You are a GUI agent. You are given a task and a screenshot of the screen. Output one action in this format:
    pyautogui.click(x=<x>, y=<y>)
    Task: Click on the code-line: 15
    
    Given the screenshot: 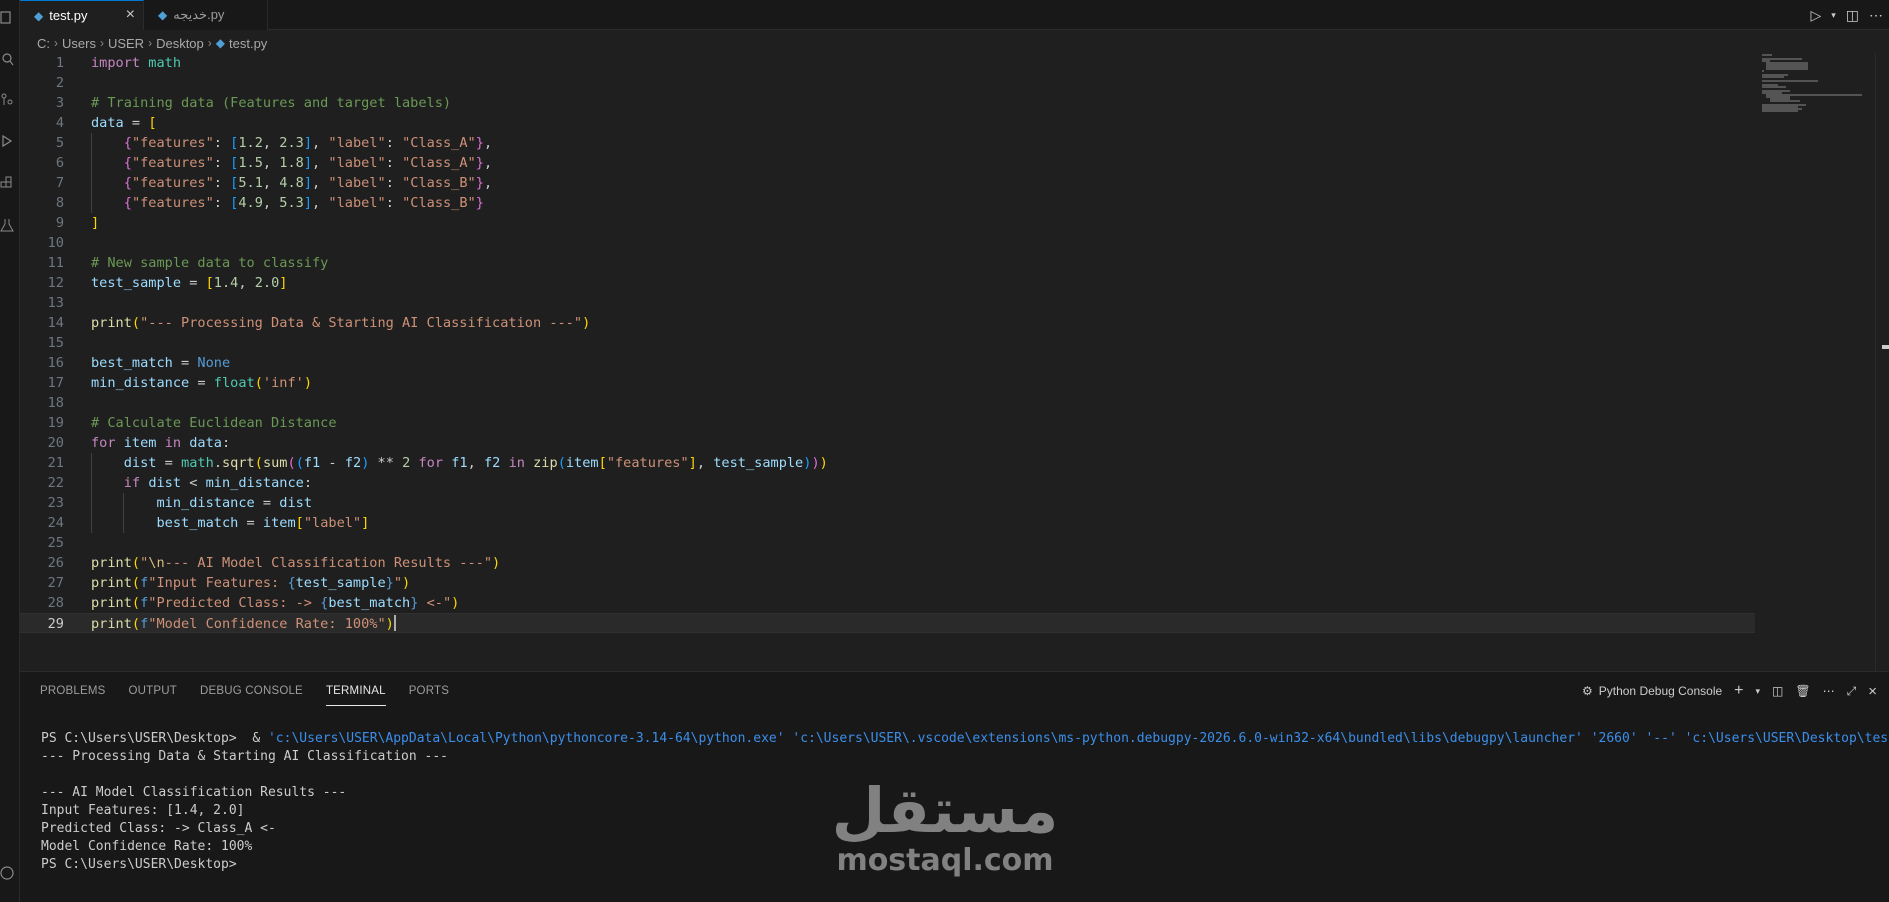 What is the action you would take?
    pyautogui.click(x=55, y=343)
    